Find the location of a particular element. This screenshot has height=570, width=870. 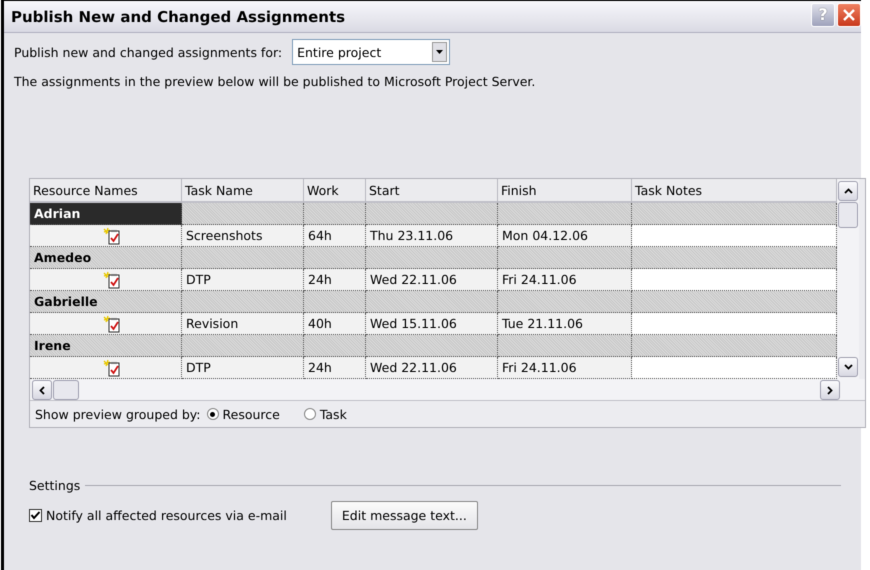

caret-icon is located at coordinates (440, 52).